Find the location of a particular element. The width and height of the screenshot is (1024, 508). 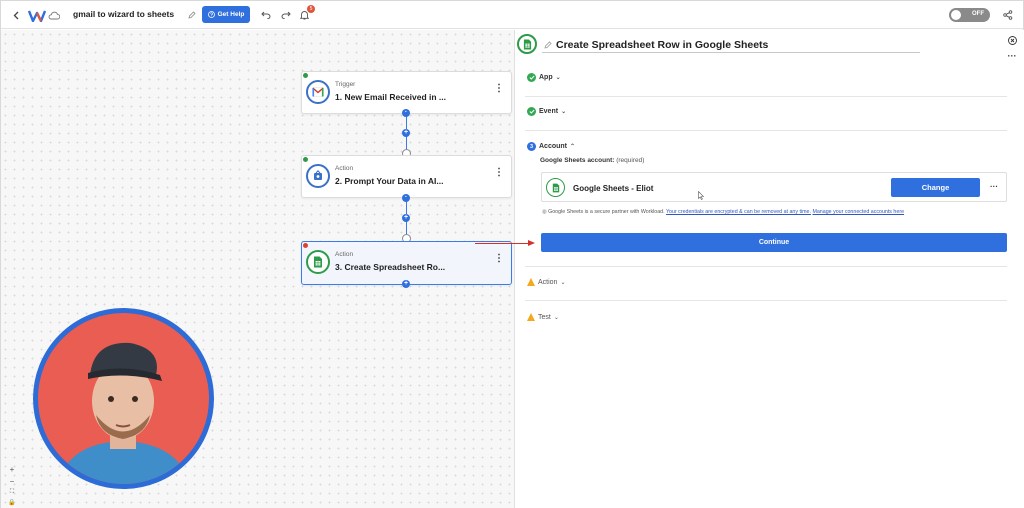

zoom-out-button: − is located at coordinates (12, 481).